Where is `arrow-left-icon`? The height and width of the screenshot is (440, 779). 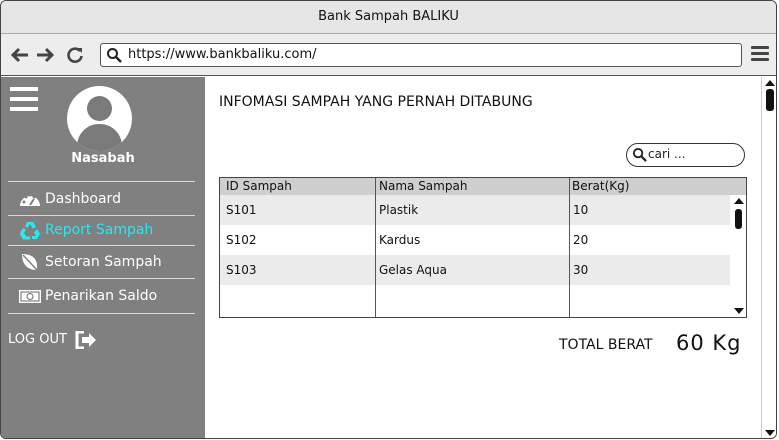 arrow-left-icon is located at coordinates (20, 55).